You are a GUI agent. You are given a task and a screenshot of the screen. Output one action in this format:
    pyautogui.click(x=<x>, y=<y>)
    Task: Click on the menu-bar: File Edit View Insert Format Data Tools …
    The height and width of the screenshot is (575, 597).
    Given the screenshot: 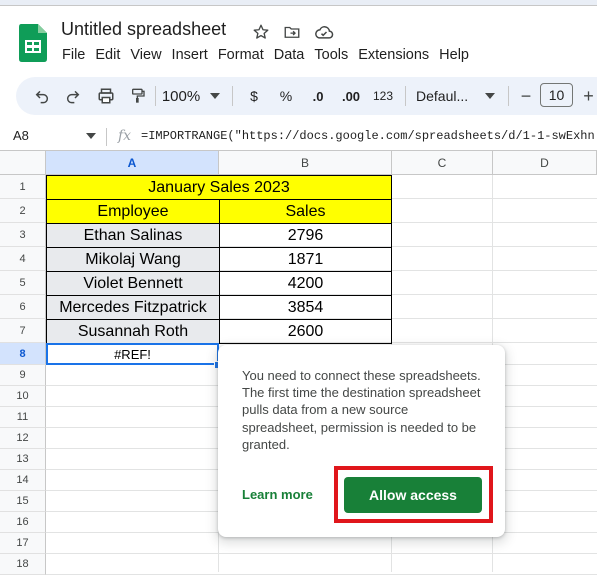 What is the action you would take?
    pyautogui.click(x=268, y=57)
    